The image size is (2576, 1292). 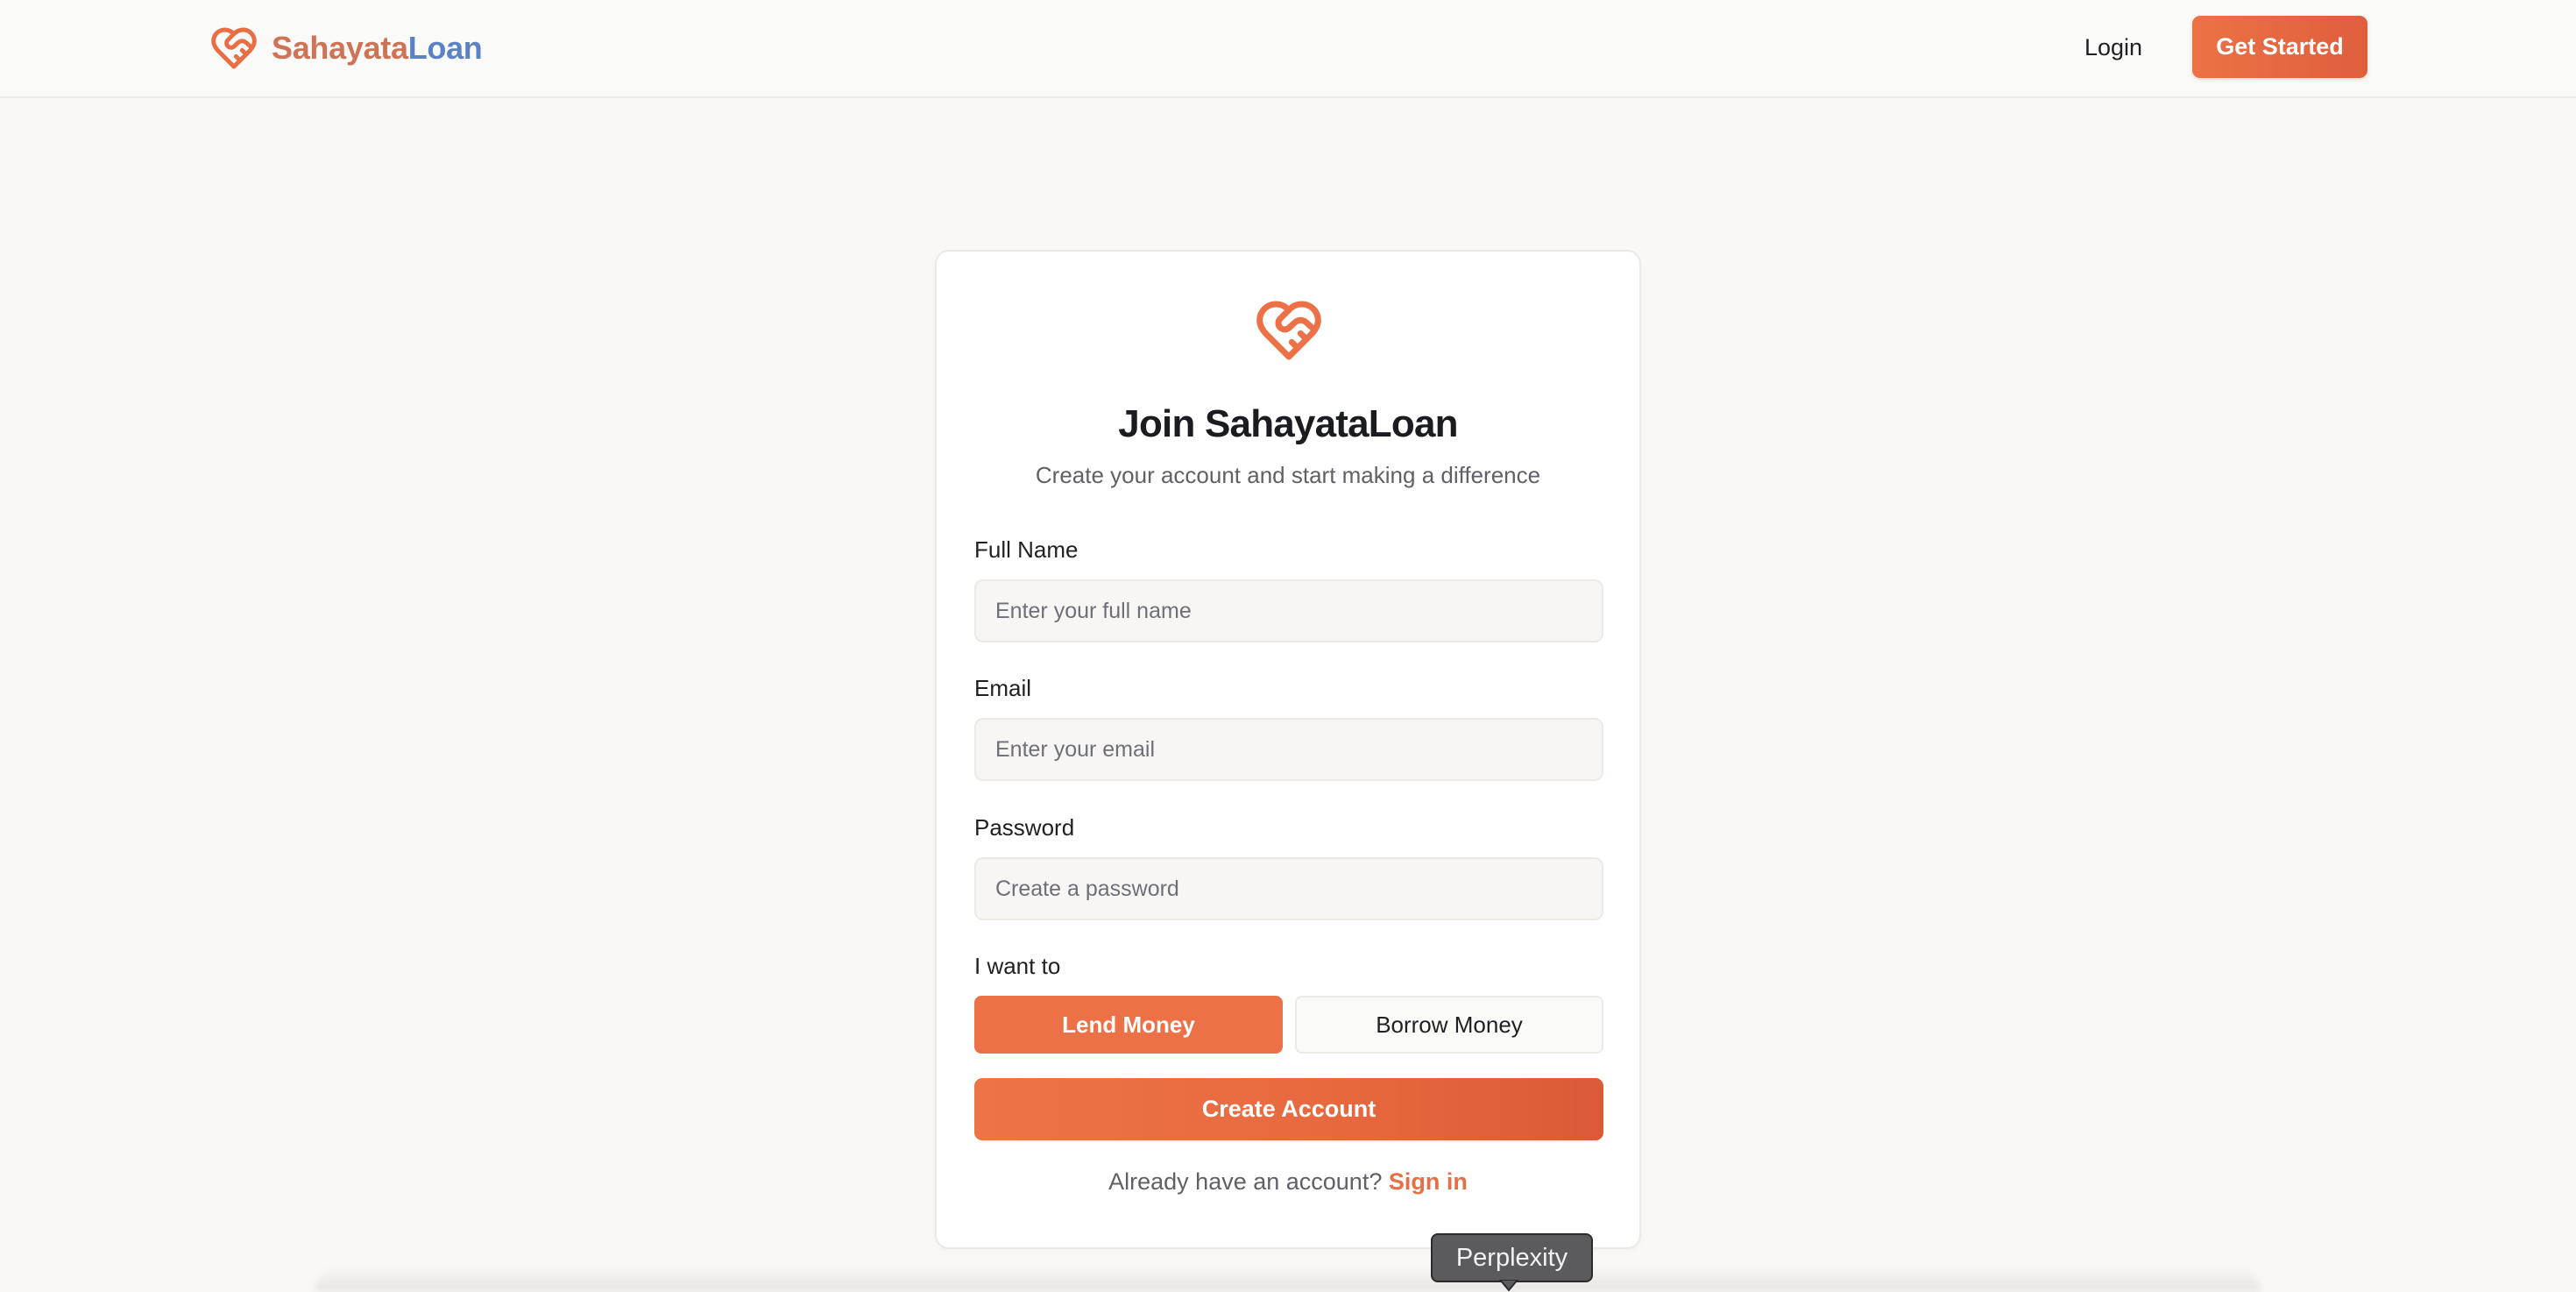 I want to click on brand-logo-link: SahayataLoan, so click(x=346, y=48).